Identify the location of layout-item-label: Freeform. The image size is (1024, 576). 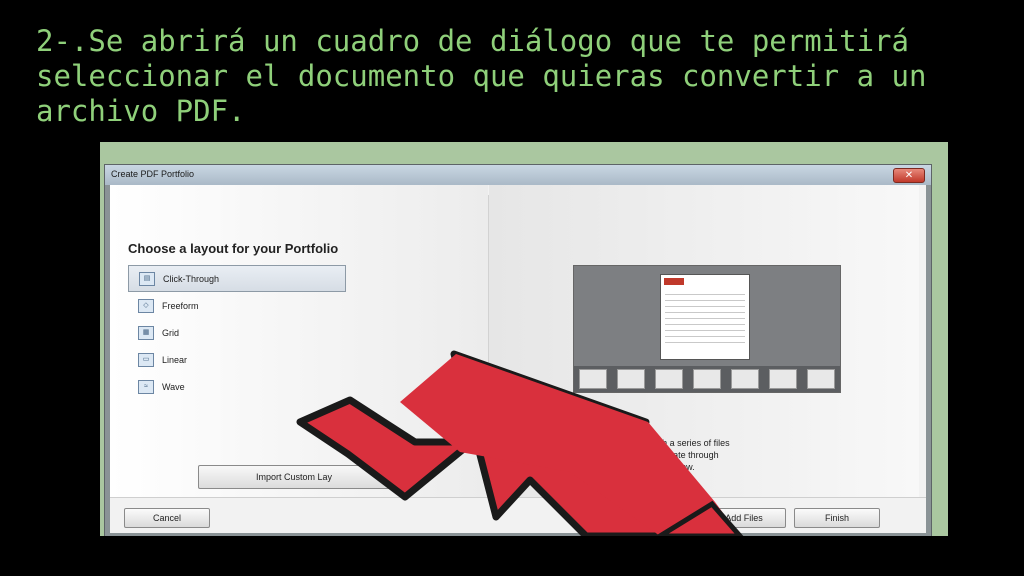
(180, 305).